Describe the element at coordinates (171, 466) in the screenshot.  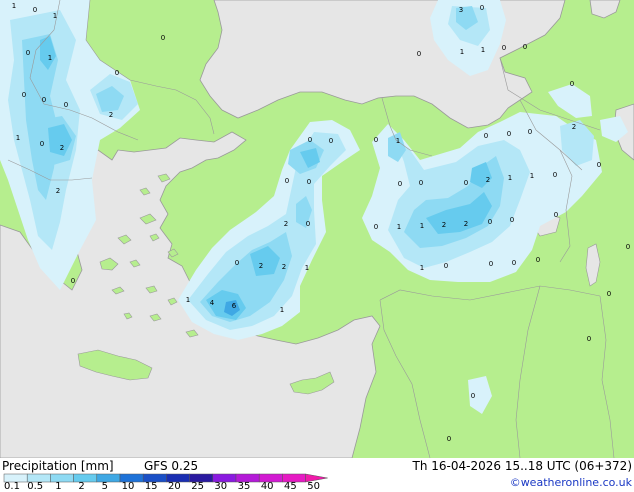
I see `model-name: GFS 0.25` at that location.